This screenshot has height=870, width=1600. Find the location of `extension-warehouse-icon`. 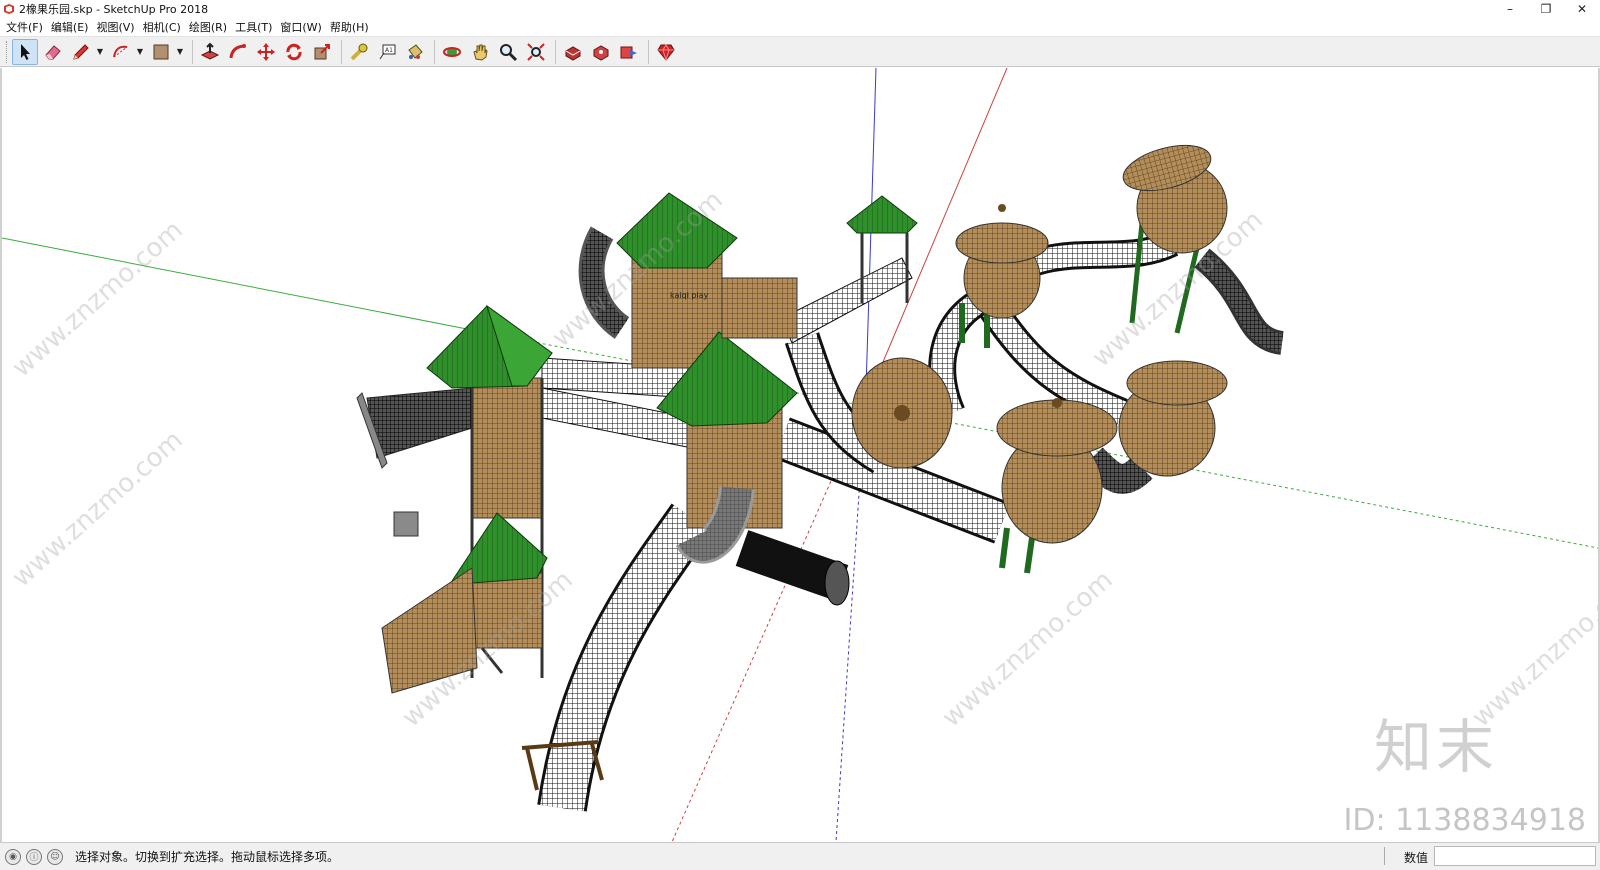

extension-warehouse-icon is located at coordinates (601, 52).